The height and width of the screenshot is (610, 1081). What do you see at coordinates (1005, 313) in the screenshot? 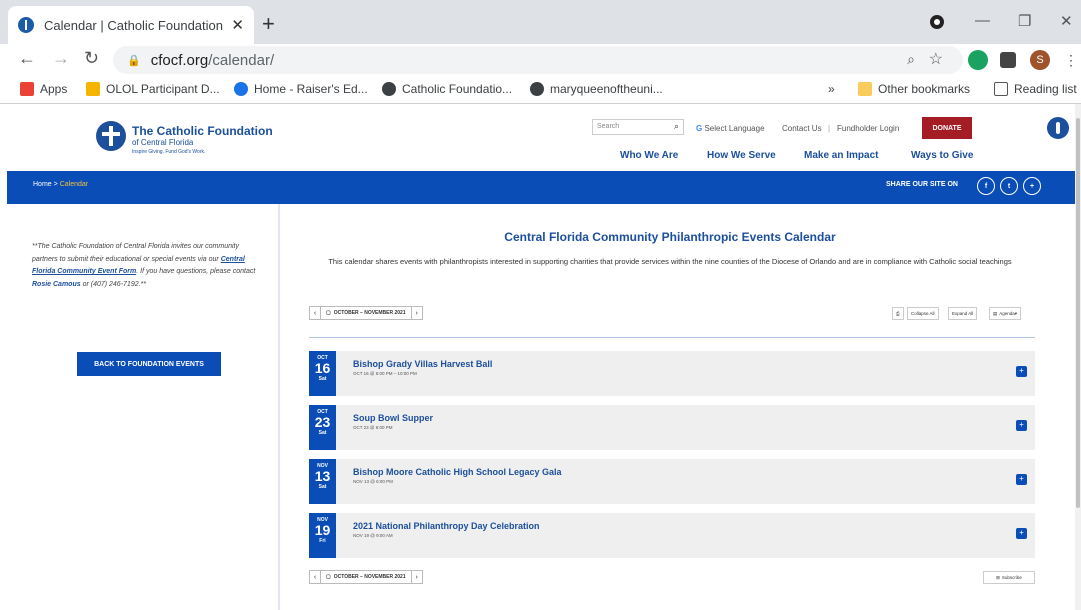
I see `view-selector: ▤ Agenda ▾` at bounding box center [1005, 313].